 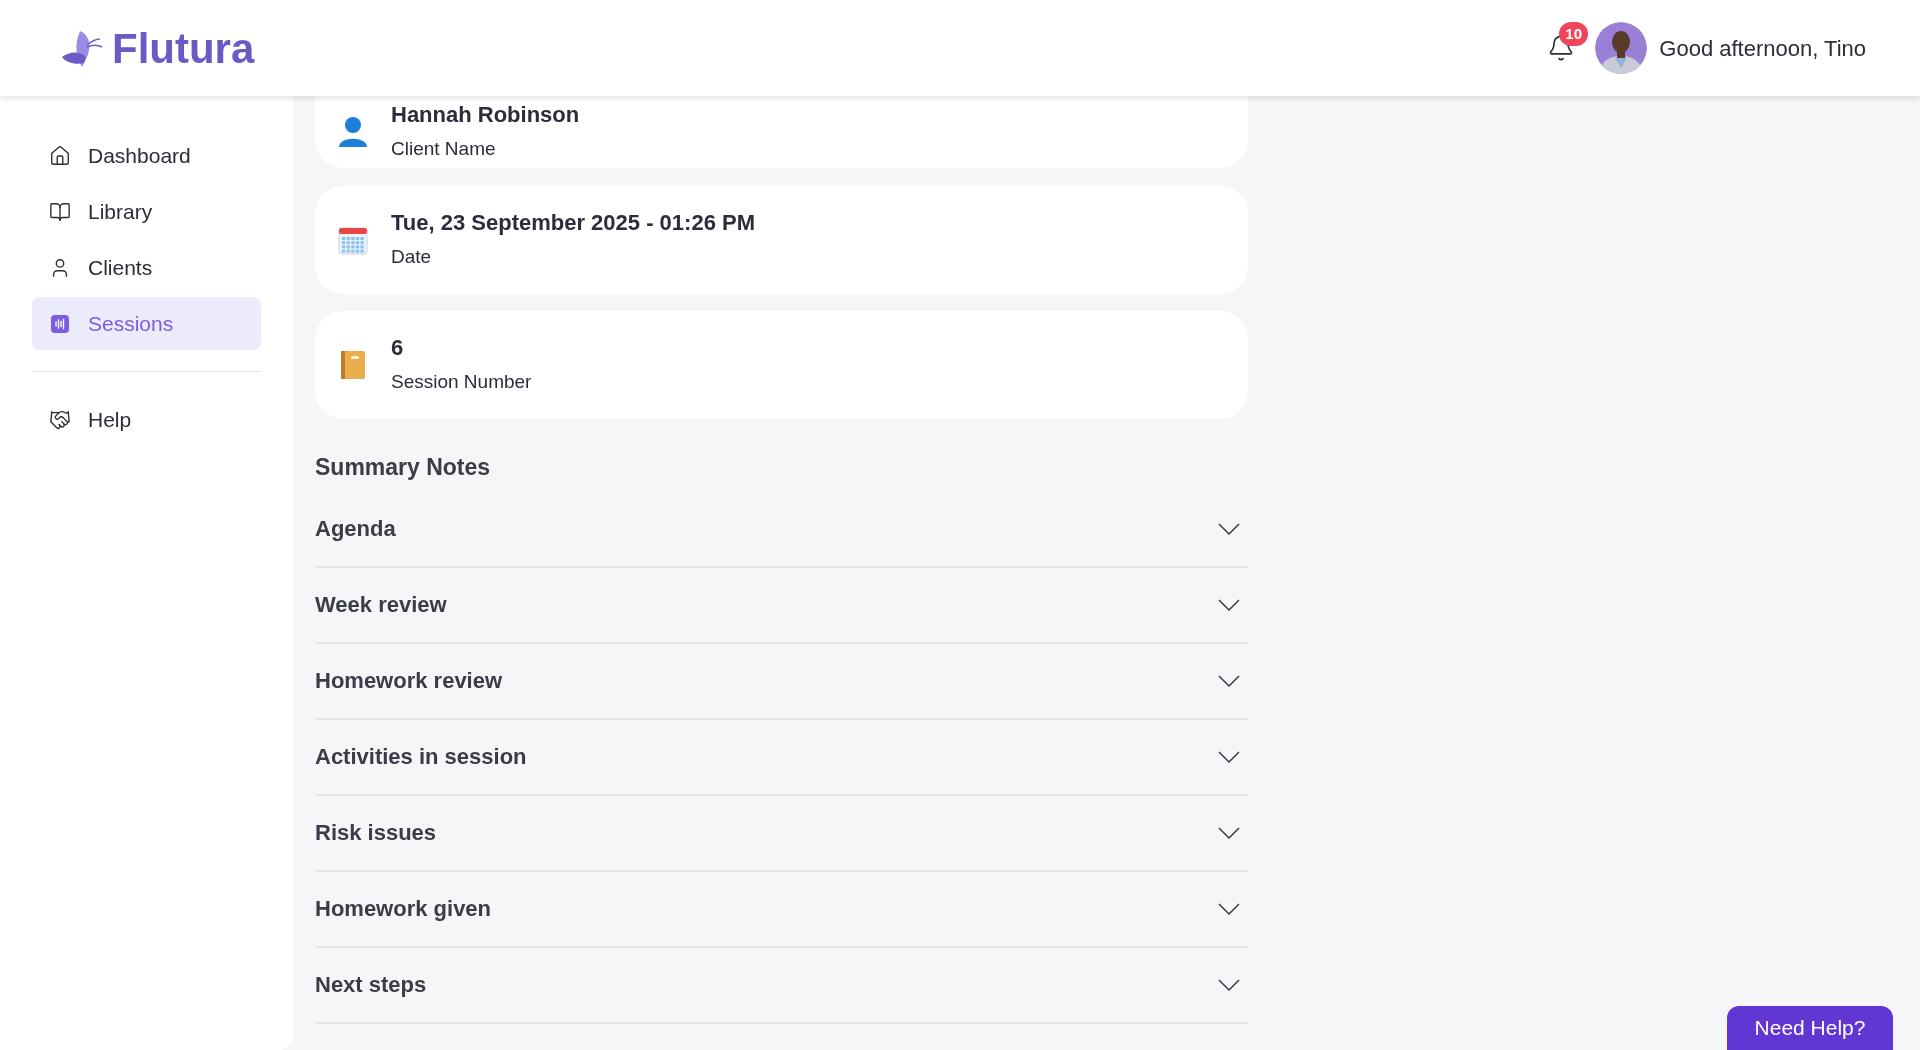 What do you see at coordinates (781, 985) in the screenshot?
I see `accordion-header: Next steps` at bounding box center [781, 985].